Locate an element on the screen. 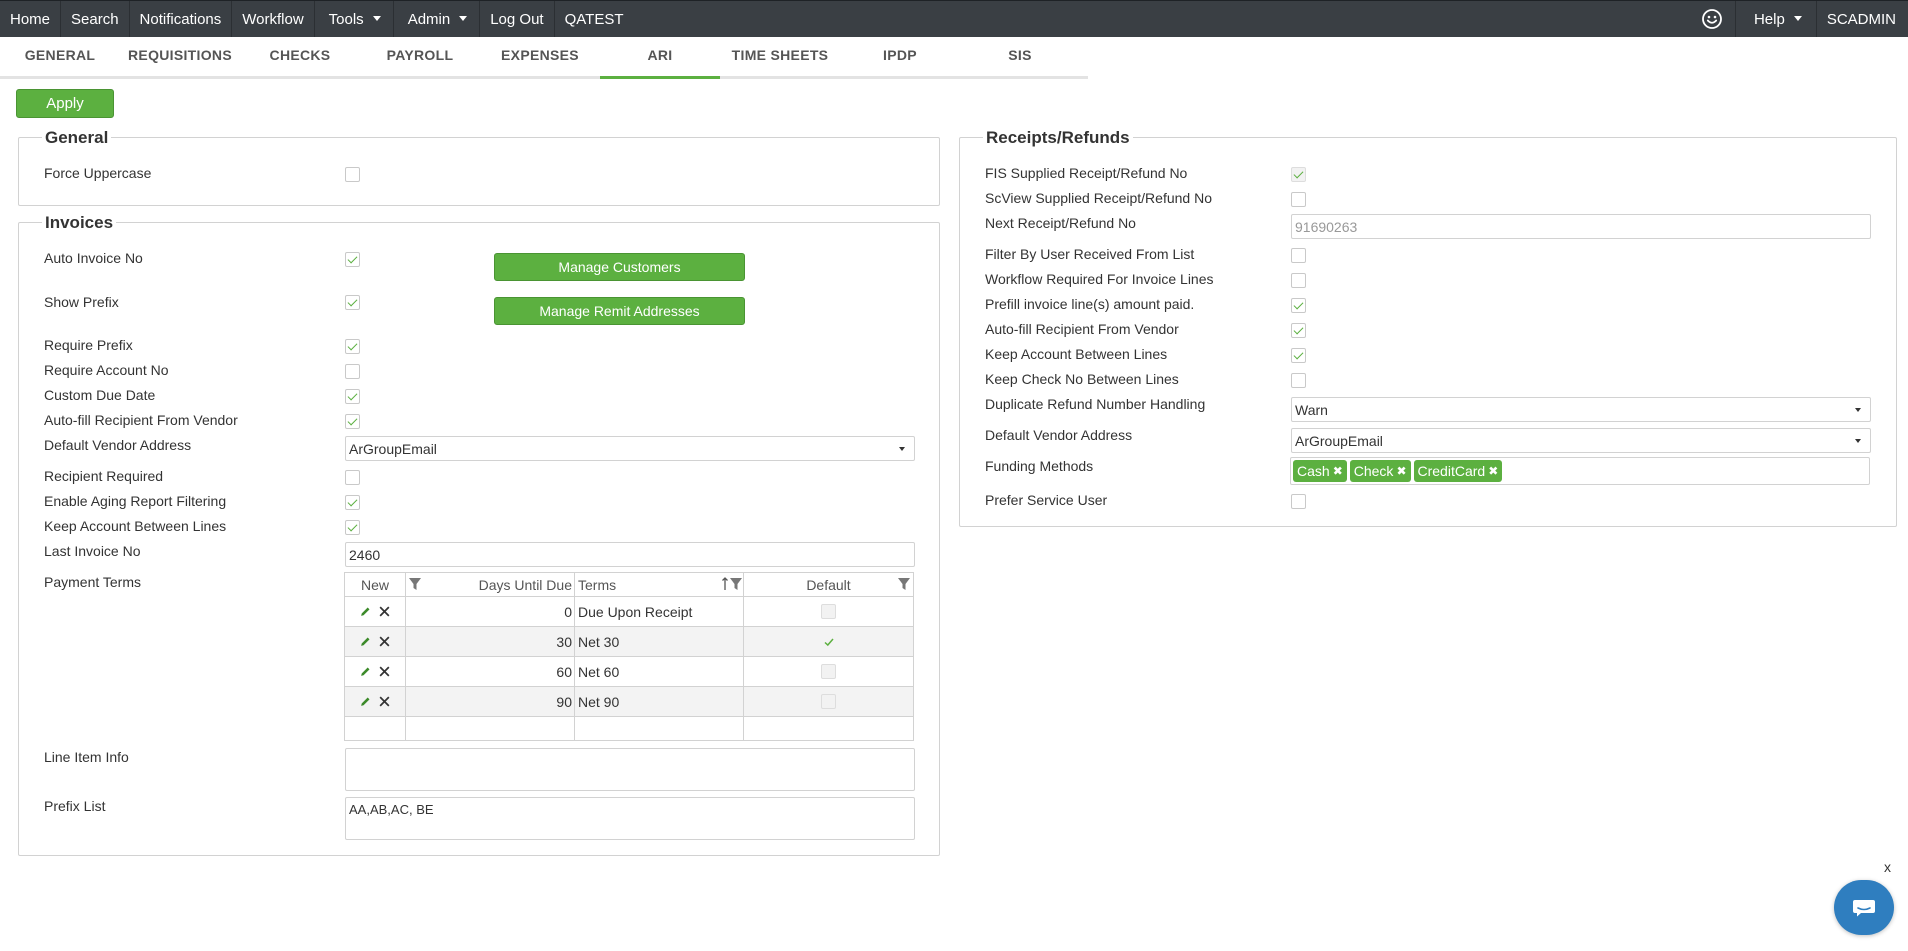 This screenshot has height=951, width=1908. tab-time-sheets: TIME SHEETS is located at coordinates (780, 56).